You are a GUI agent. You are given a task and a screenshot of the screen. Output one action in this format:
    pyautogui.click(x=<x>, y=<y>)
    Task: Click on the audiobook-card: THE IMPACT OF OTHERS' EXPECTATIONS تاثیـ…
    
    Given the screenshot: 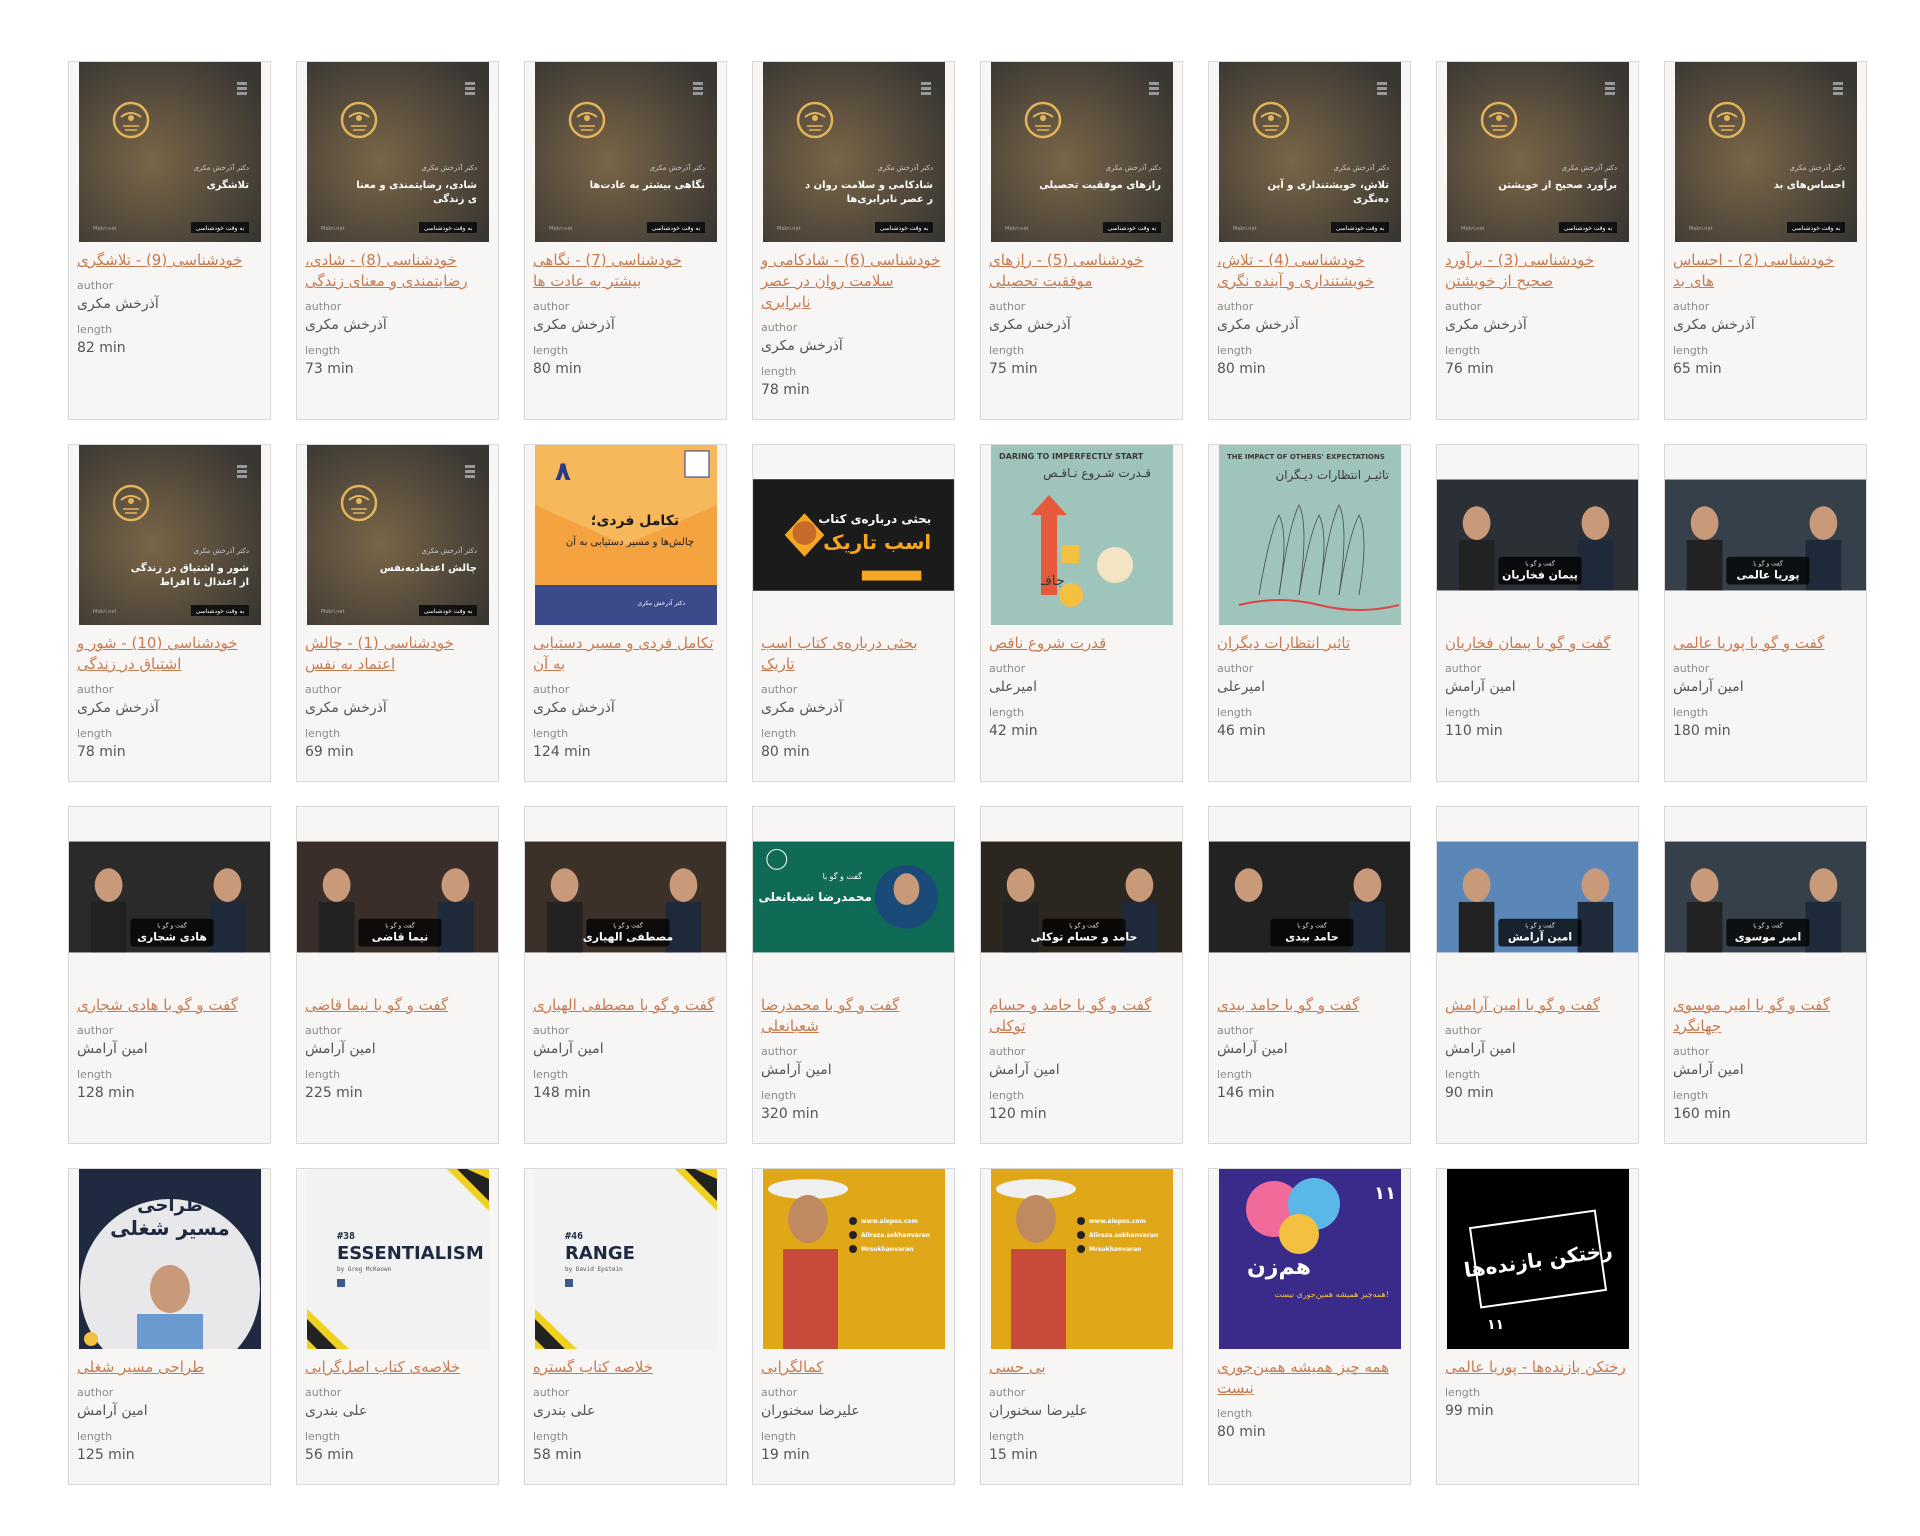 What is the action you would take?
    pyautogui.click(x=1309, y=613)
    